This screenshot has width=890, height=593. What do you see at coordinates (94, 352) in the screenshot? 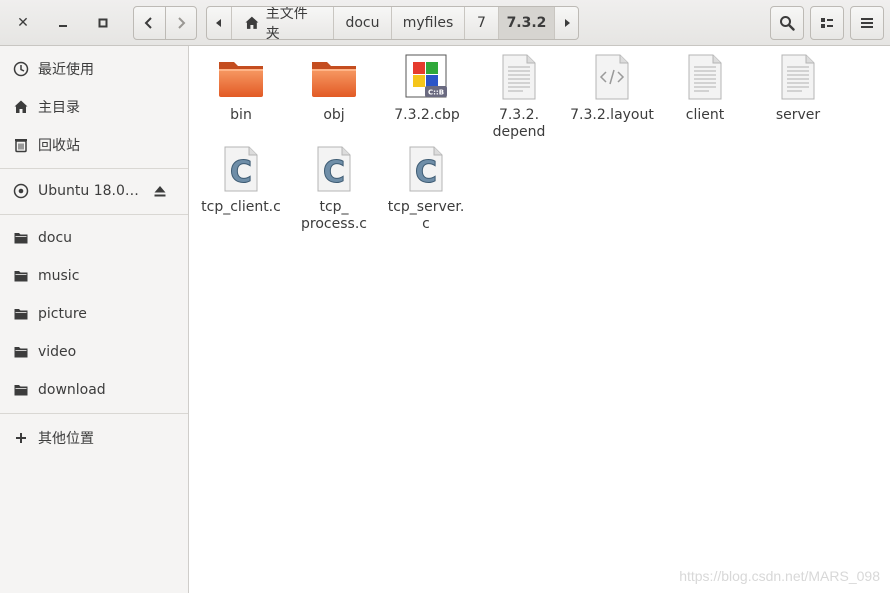
I see `sidebar-item-video: video` at bounding box center [94, 352].